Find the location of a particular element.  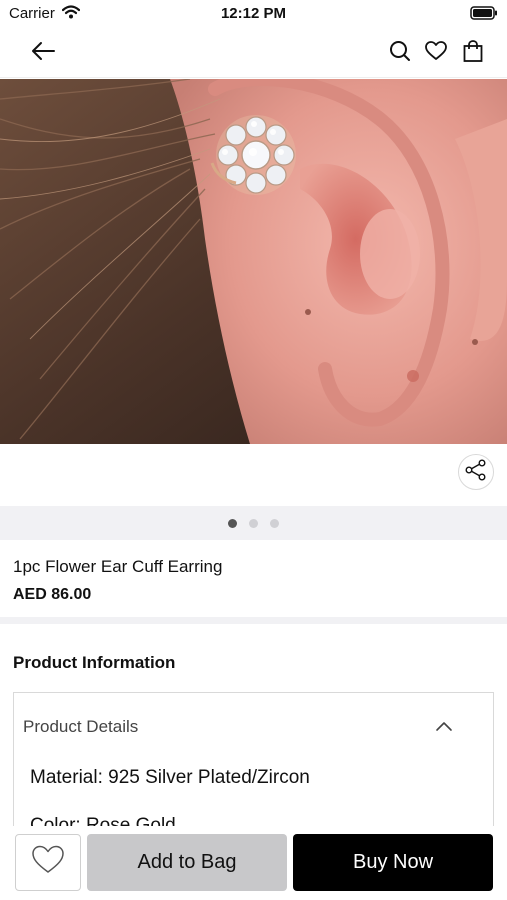

status-bar: Carrier 12:12 PM is located at coordinates (253, 14).